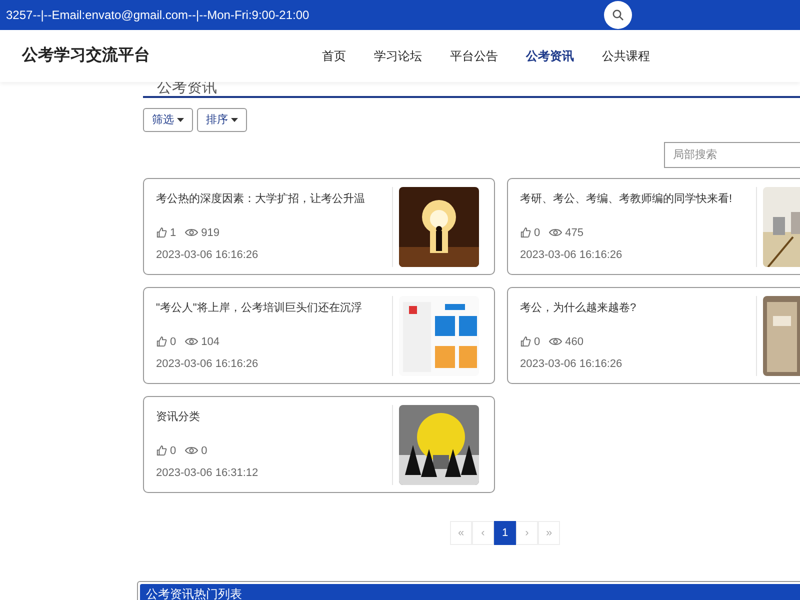 This screenshot has height=600, width=800. Describe the element at coordinates (168, 120) in the screenshot. I see `dropdown-button: 筛选` at that location.